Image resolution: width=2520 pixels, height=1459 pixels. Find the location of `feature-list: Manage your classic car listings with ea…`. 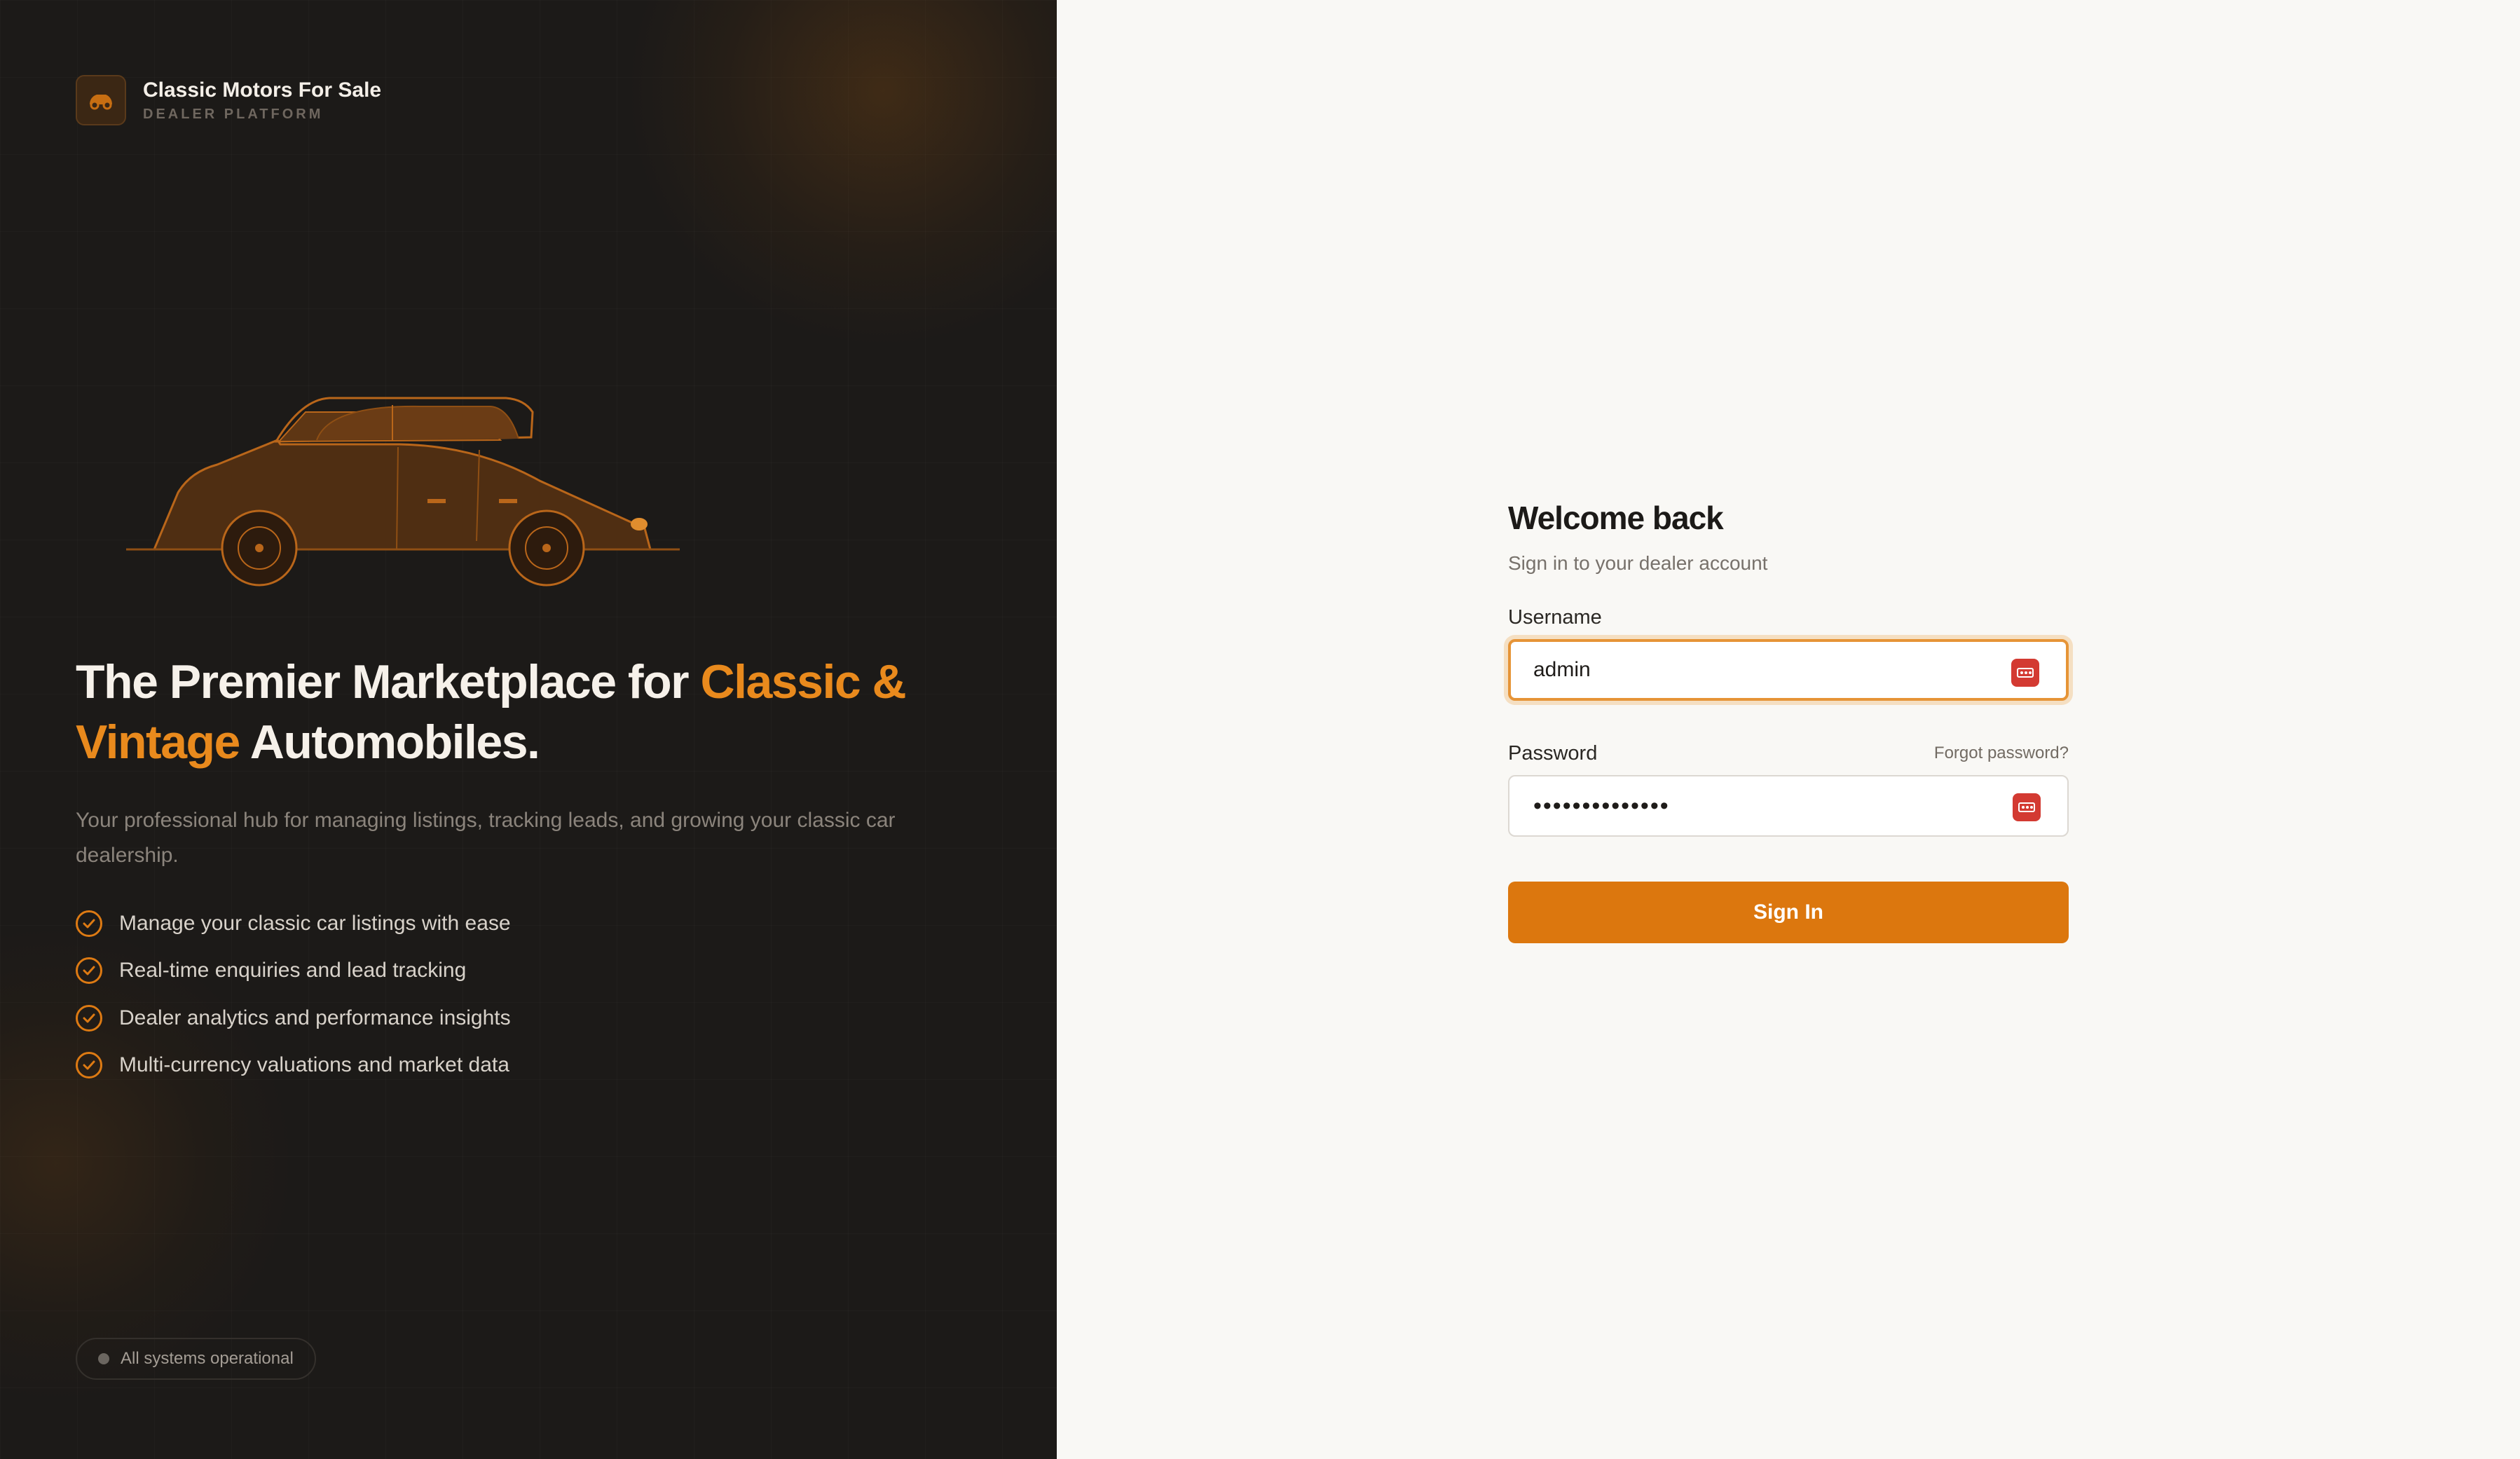

feature-list: Manage your classic car listings with ea… is located at coordinates (293, 994).